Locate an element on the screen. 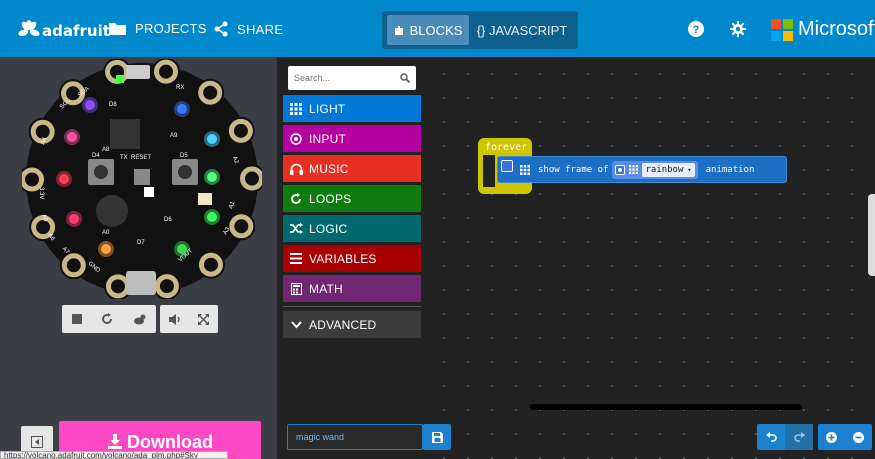 This screenshot has width=875, height=459. category-label: LOOPS is located at coordinates (330, 198).